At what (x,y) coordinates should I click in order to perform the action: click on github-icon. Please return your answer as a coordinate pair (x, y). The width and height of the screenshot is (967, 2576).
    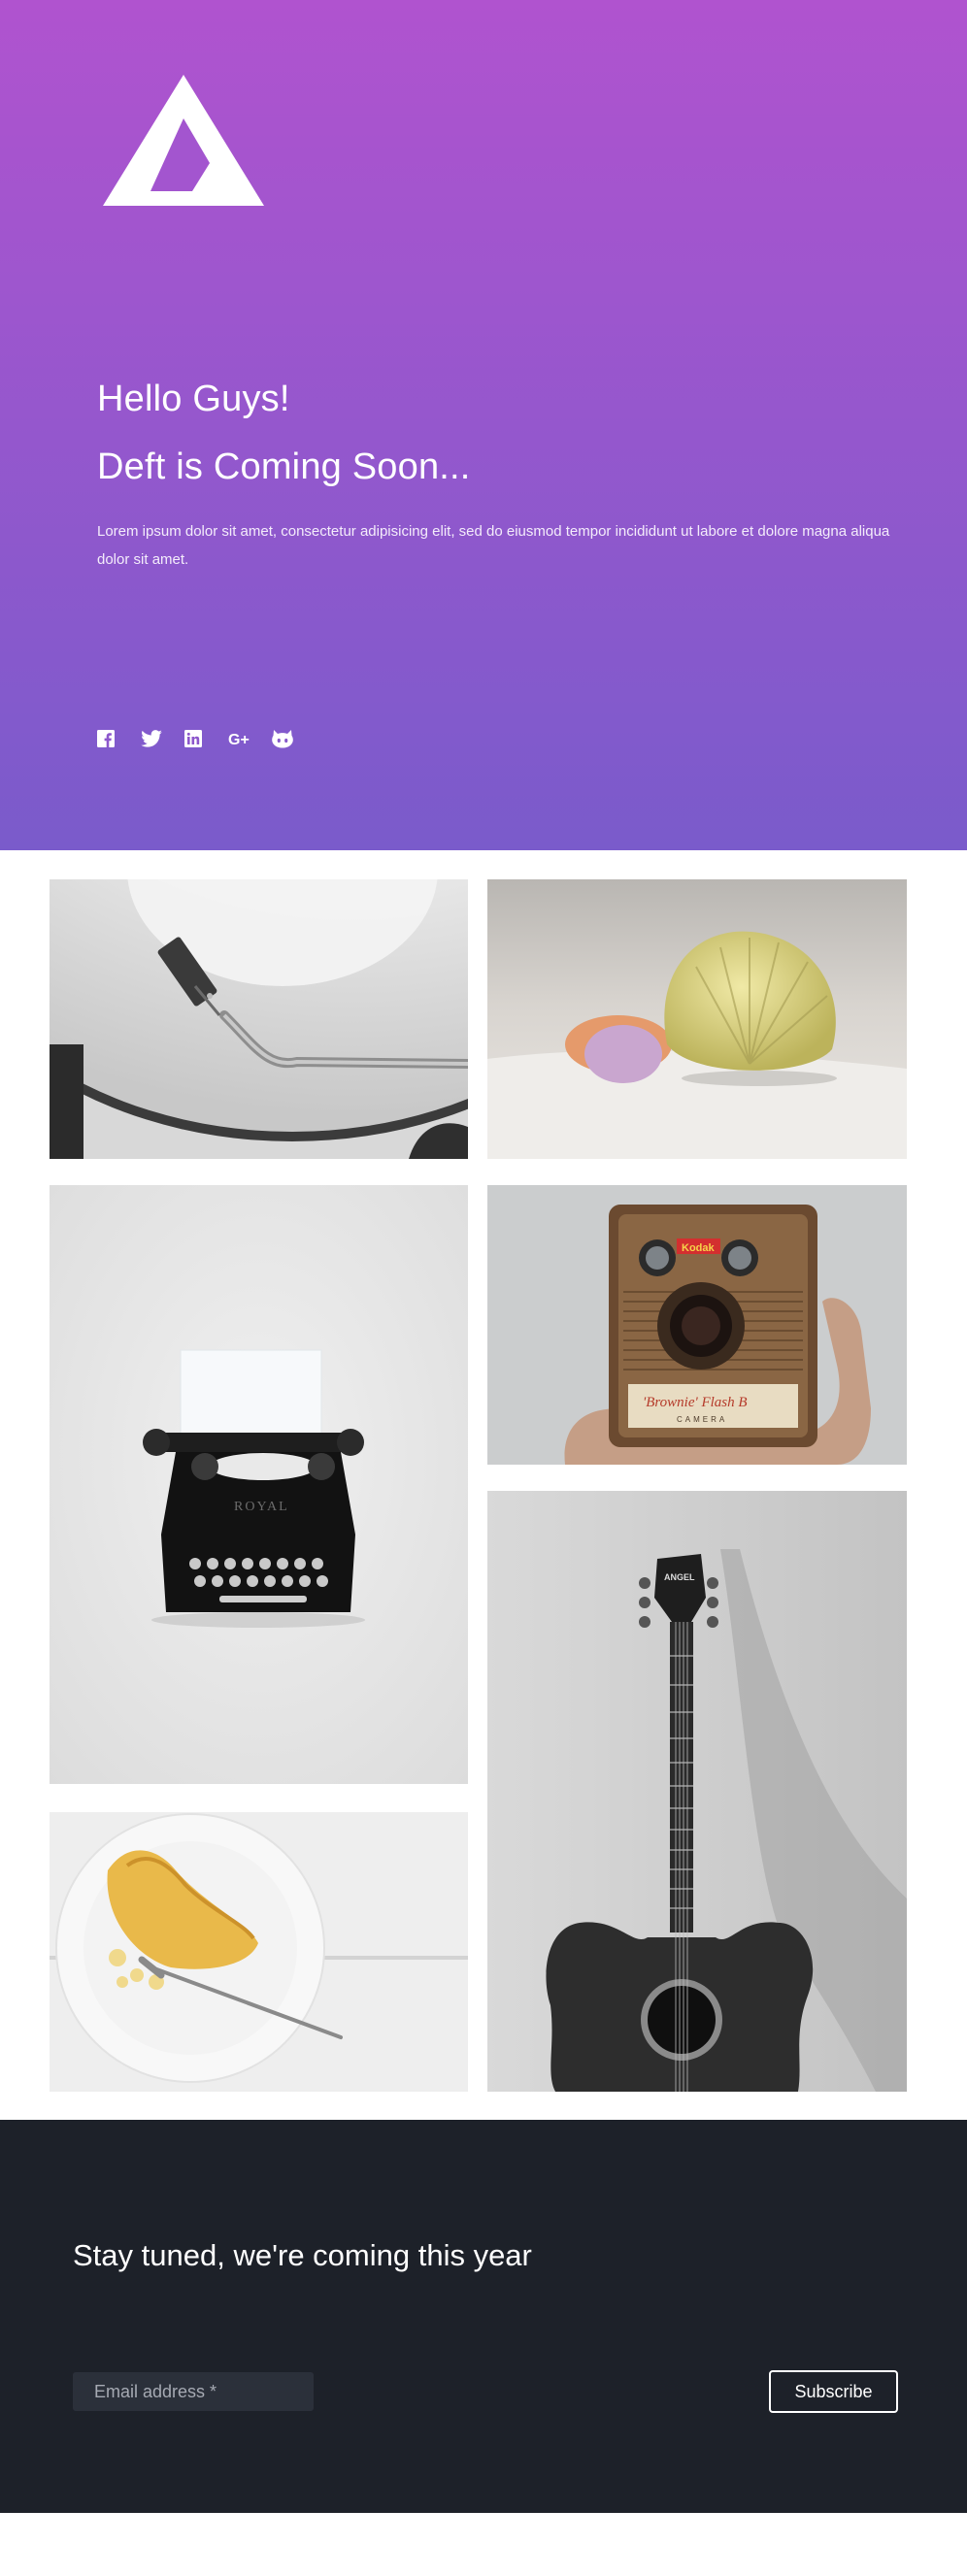
    Looking at the image, I should click on (282, 739).